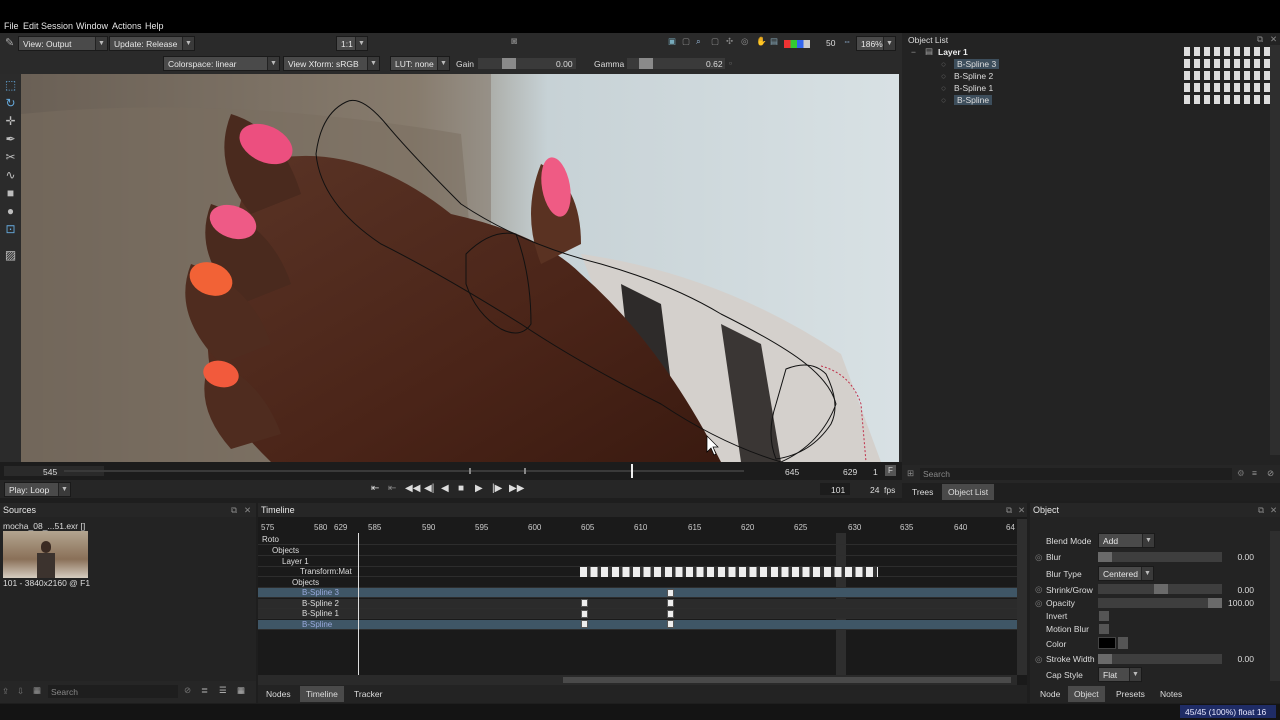 This screenshot has height=720, width=1280. I want to click on clip-thumbnail, so click(45, 554).